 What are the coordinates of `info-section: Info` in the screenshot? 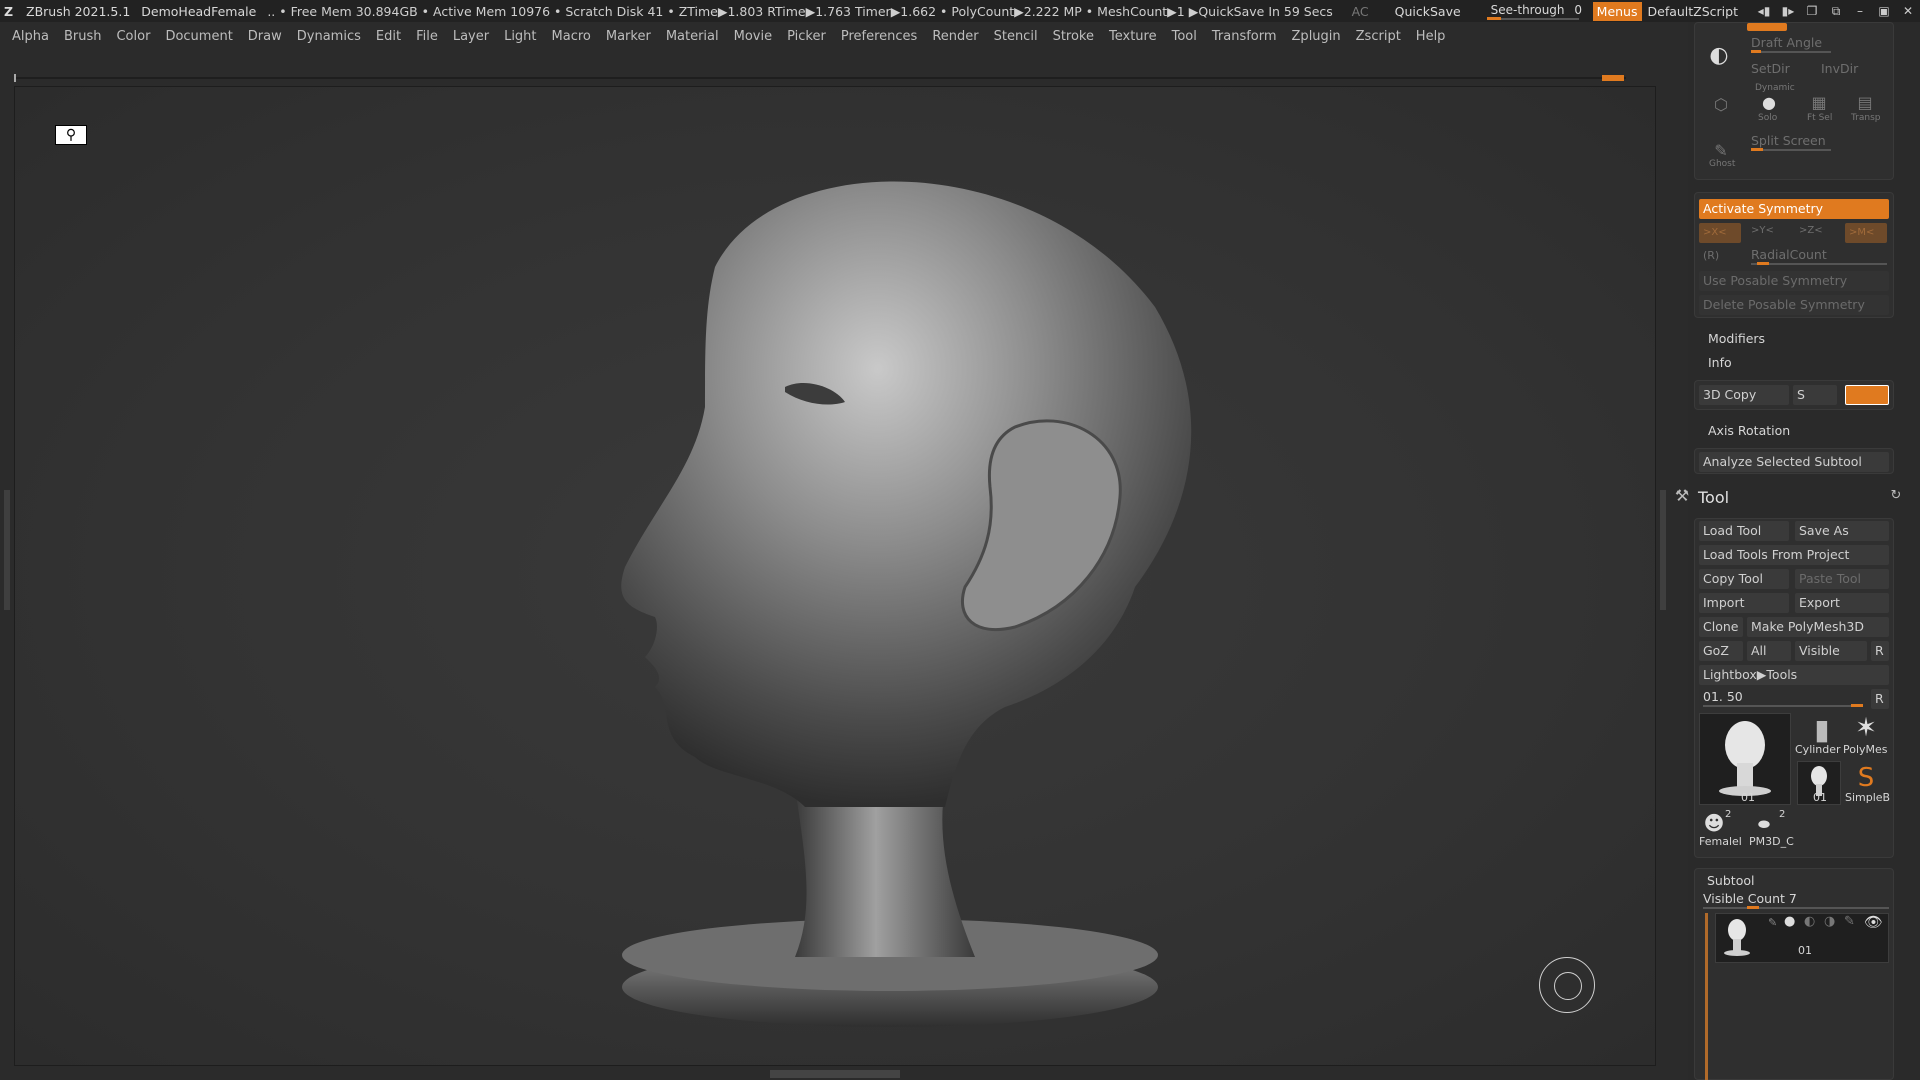 It's located at (1720, 362).